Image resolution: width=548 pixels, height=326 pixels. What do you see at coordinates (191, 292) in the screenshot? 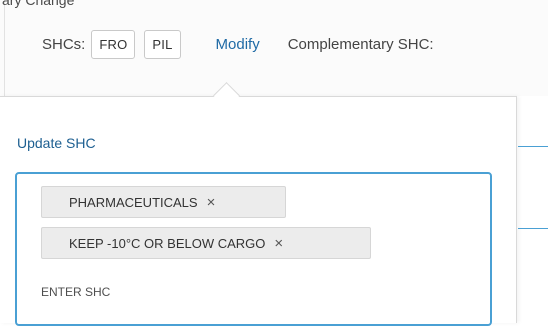
I see `enter-shc-input` at bounding box center [191, 292].